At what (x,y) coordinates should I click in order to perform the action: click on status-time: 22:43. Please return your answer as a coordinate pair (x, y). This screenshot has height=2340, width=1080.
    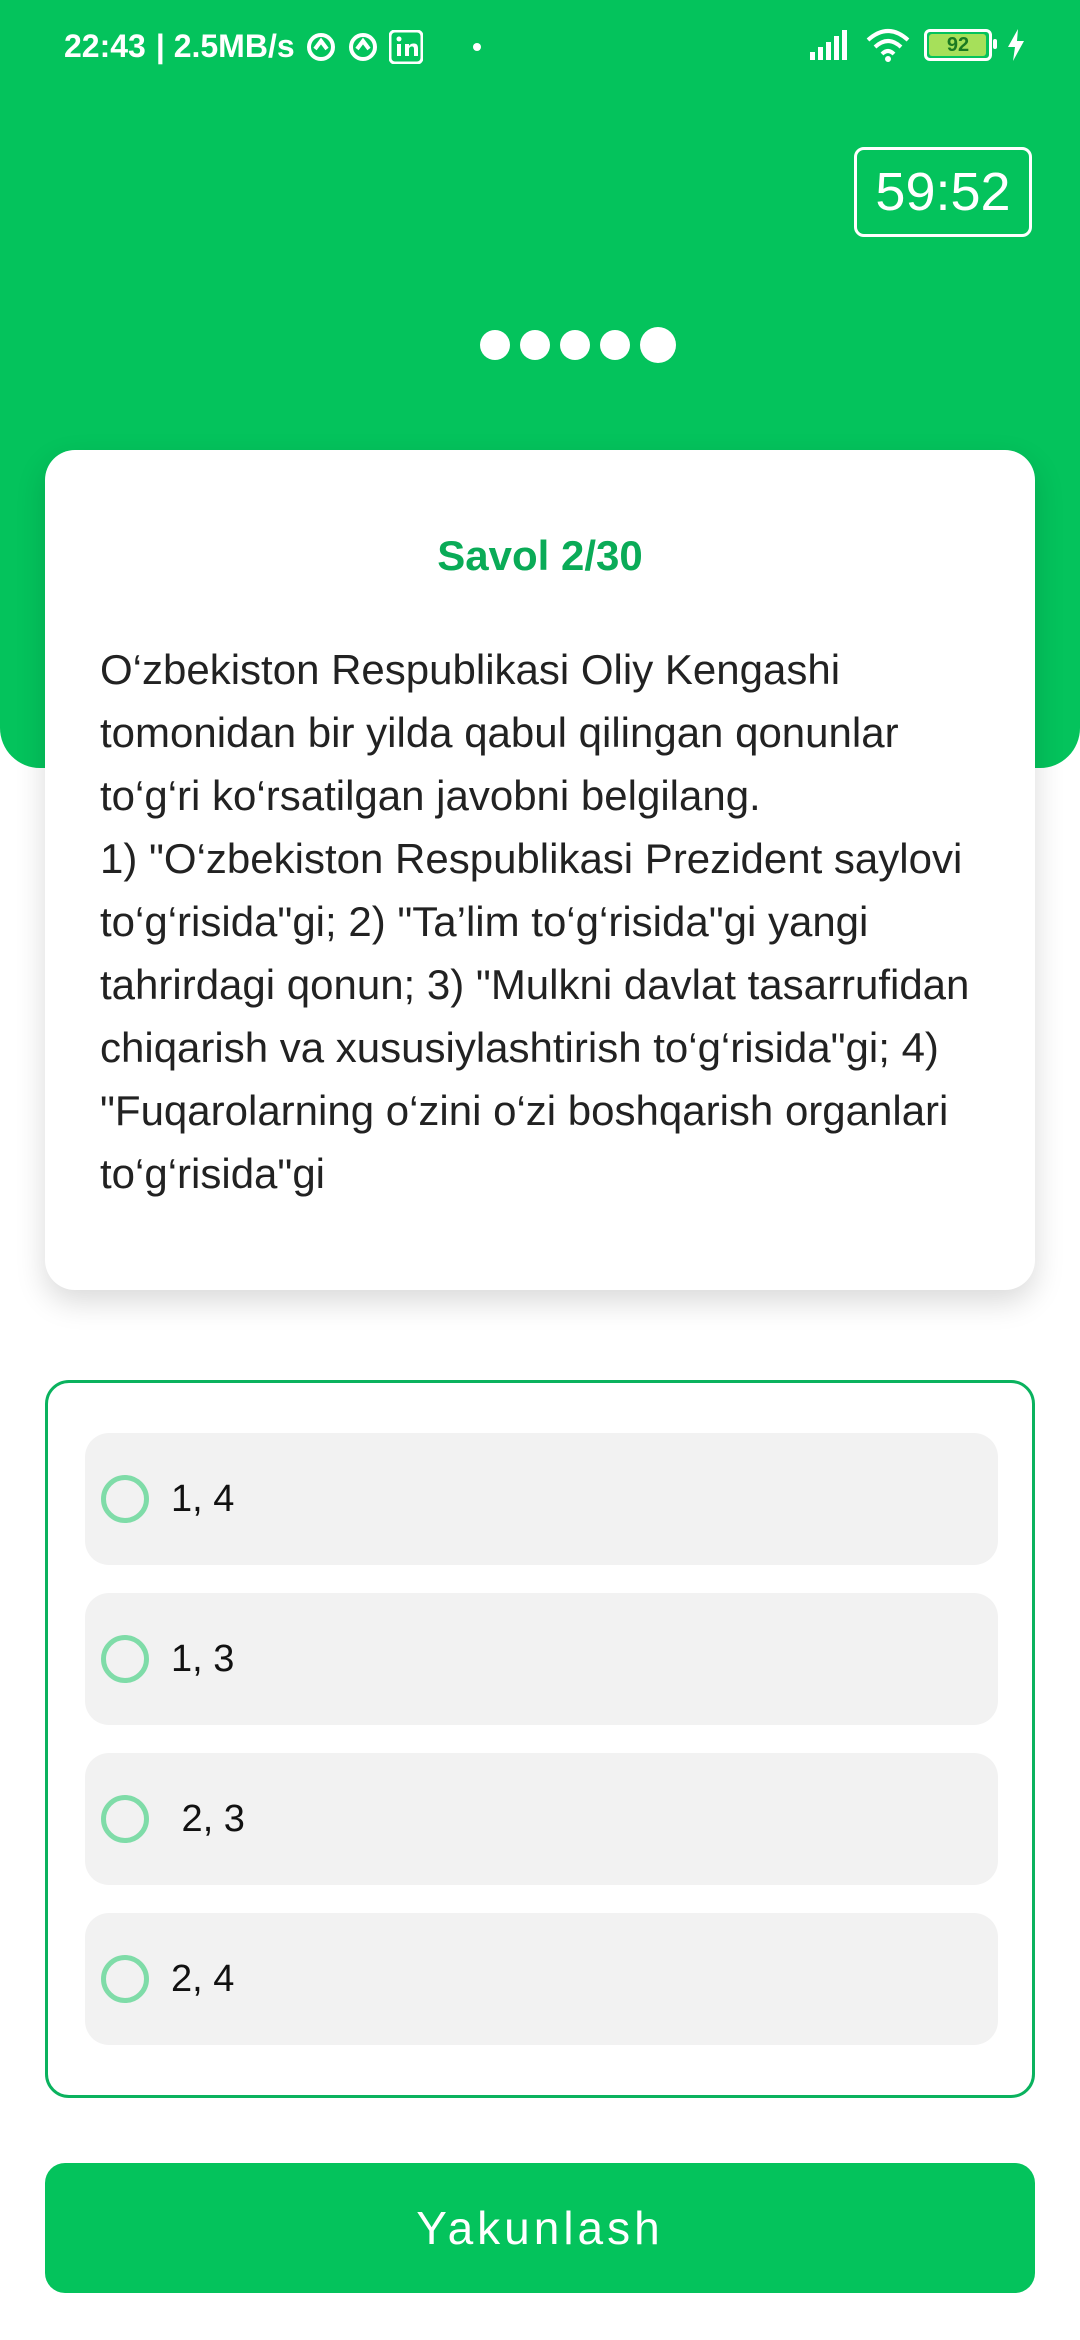
    Looking at the image, I should click on (105, 46).